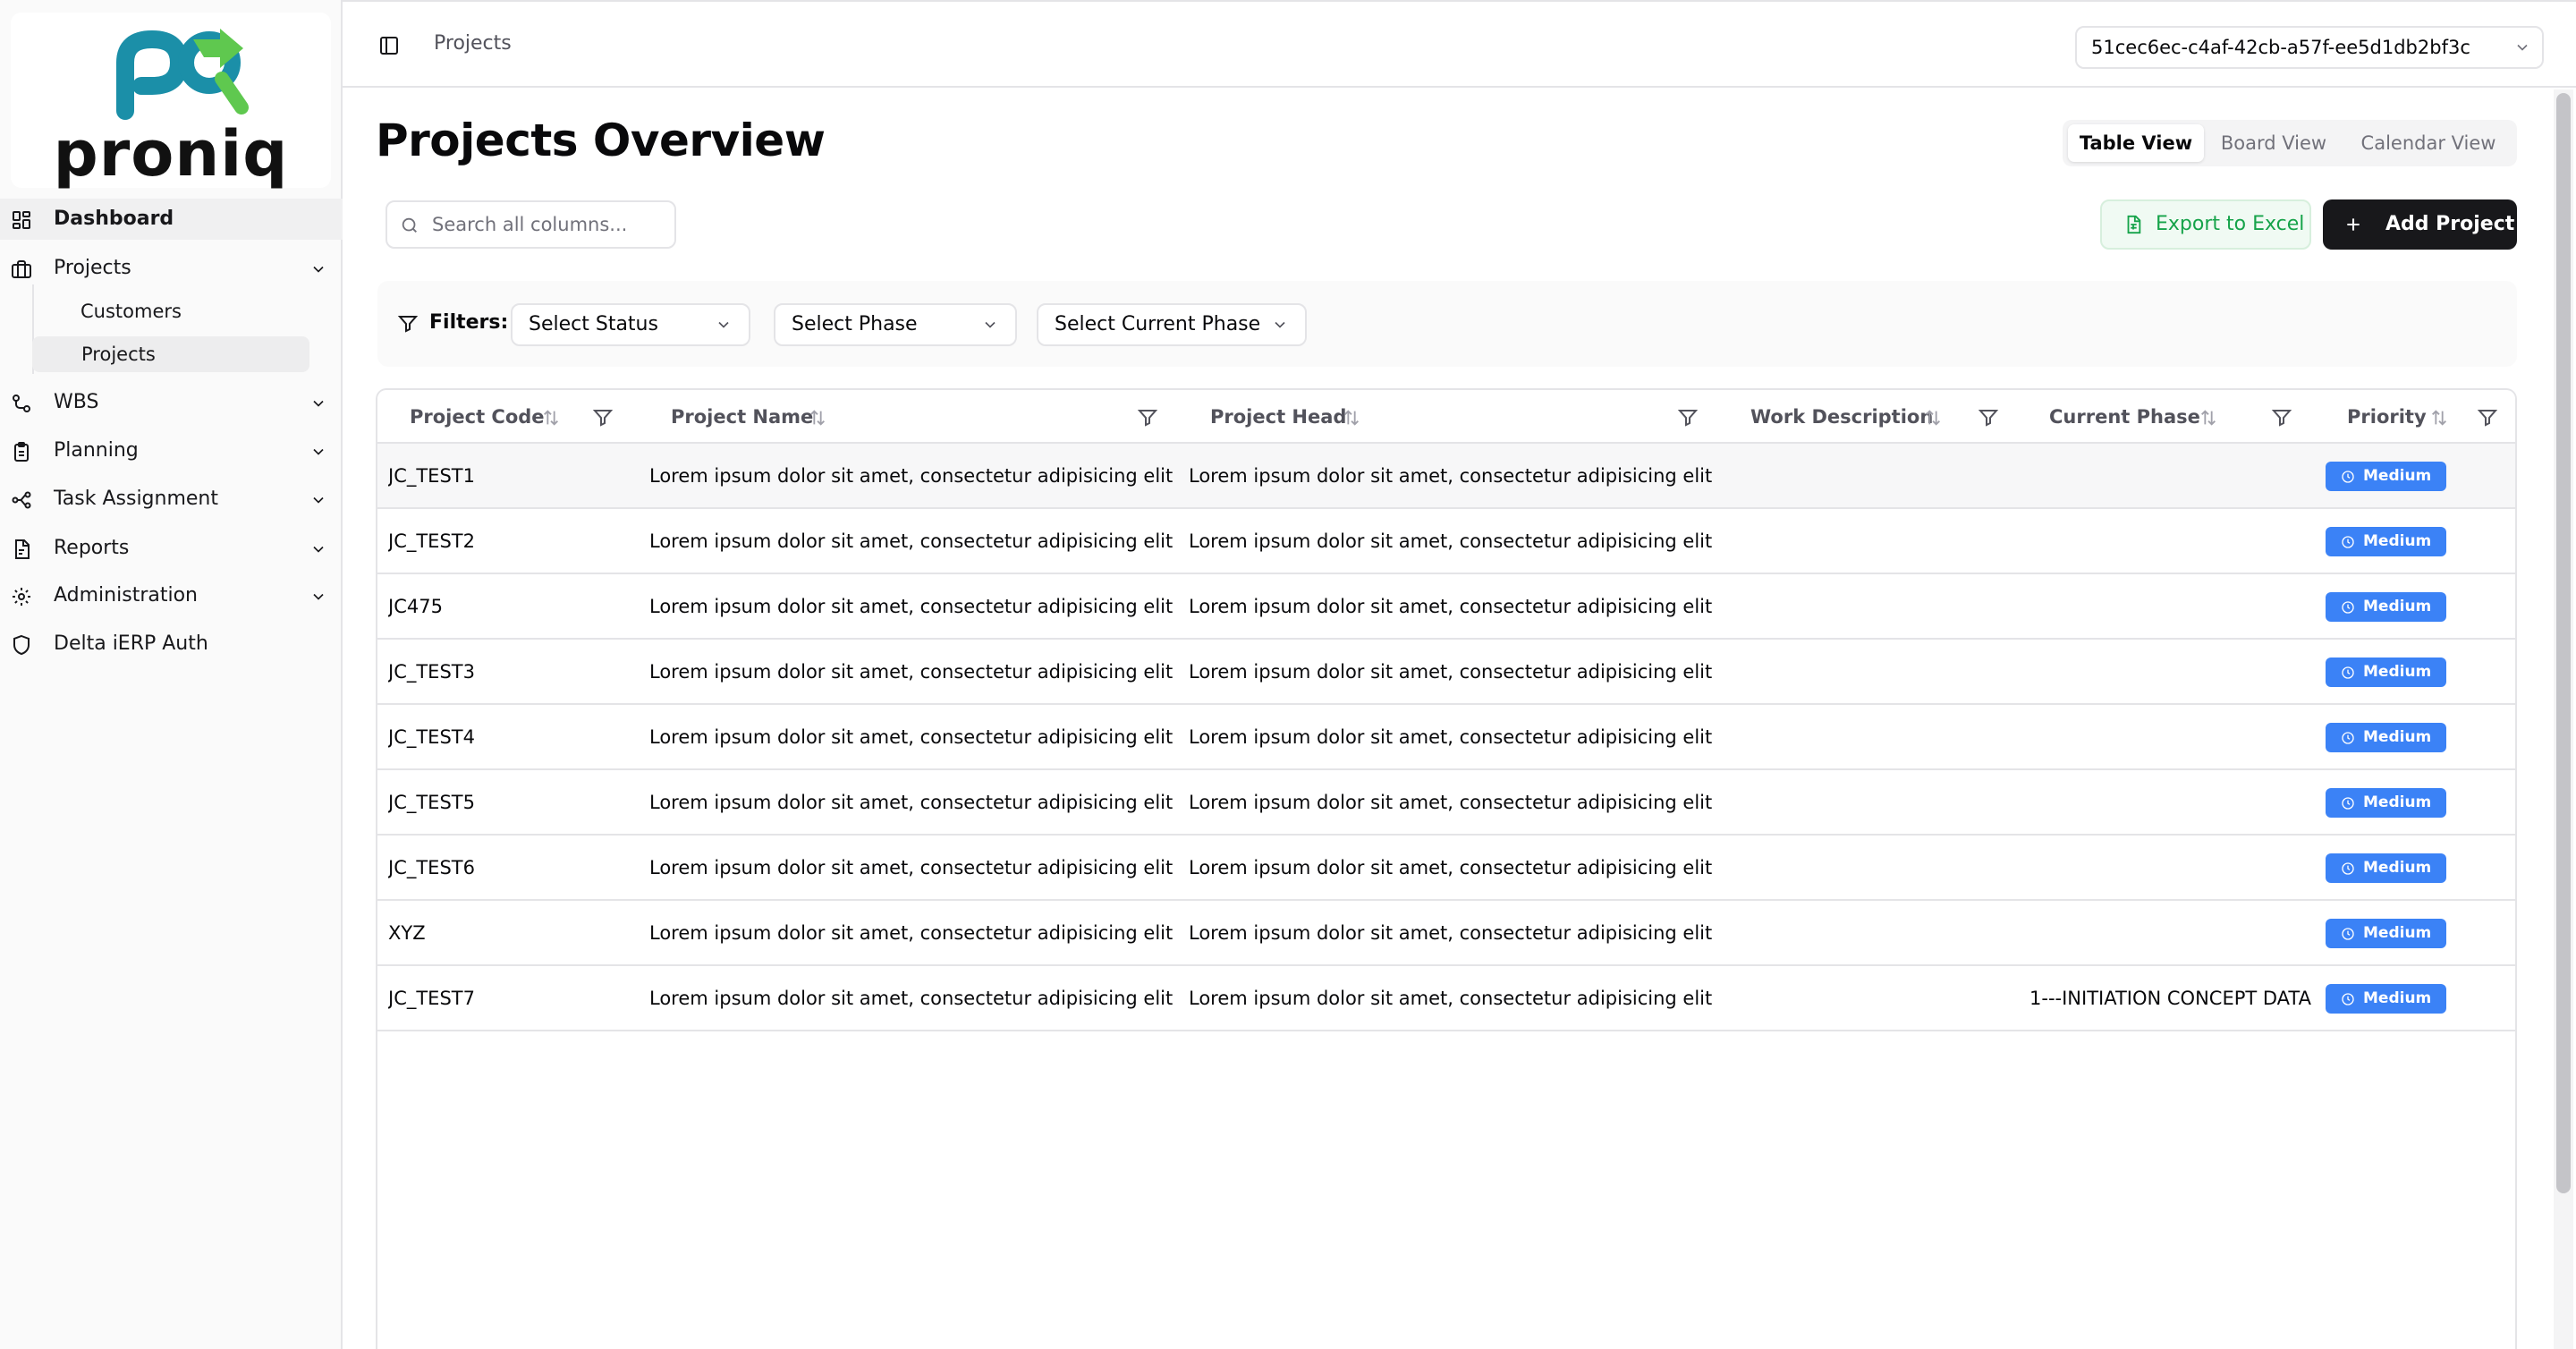 This screenshot has height=1349, width=2576. Describe the element at coordinates (2309, 47) in the screenshot. I see `workspace-select: 51cec6ec-c4af-42cb-a57f-ee5d1db2bf3c` at that location.